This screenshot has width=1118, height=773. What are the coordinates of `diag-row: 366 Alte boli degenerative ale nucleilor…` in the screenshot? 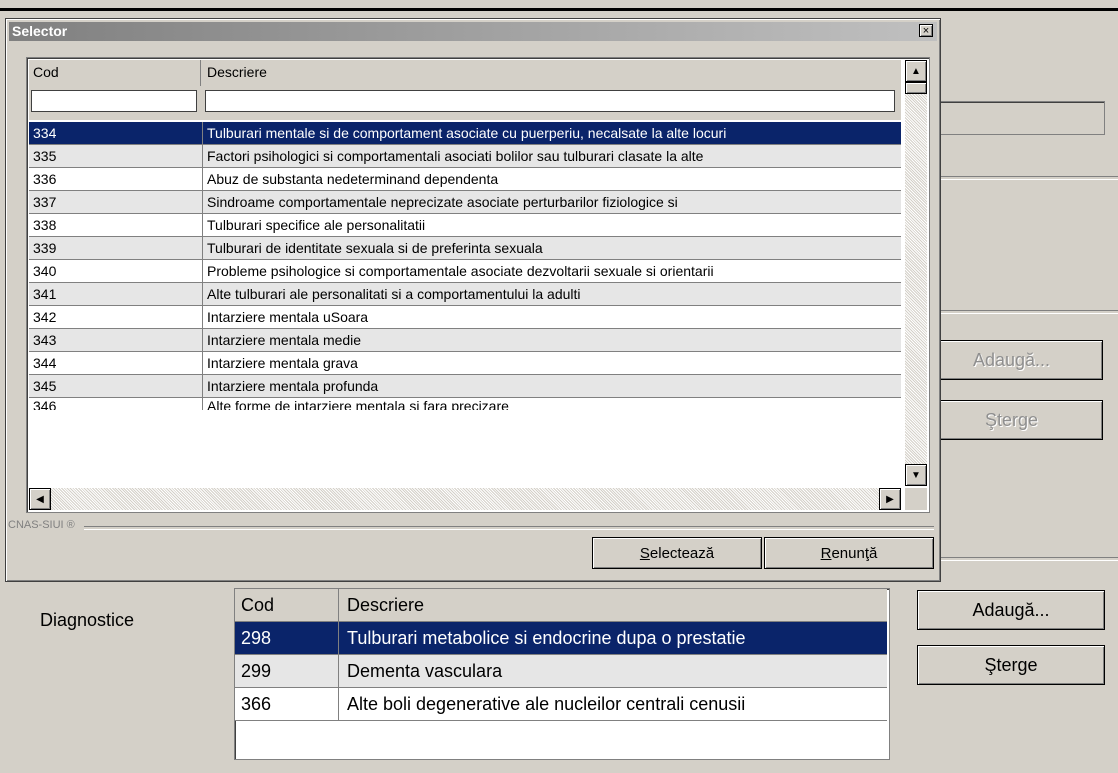 It's located at (561, 704).